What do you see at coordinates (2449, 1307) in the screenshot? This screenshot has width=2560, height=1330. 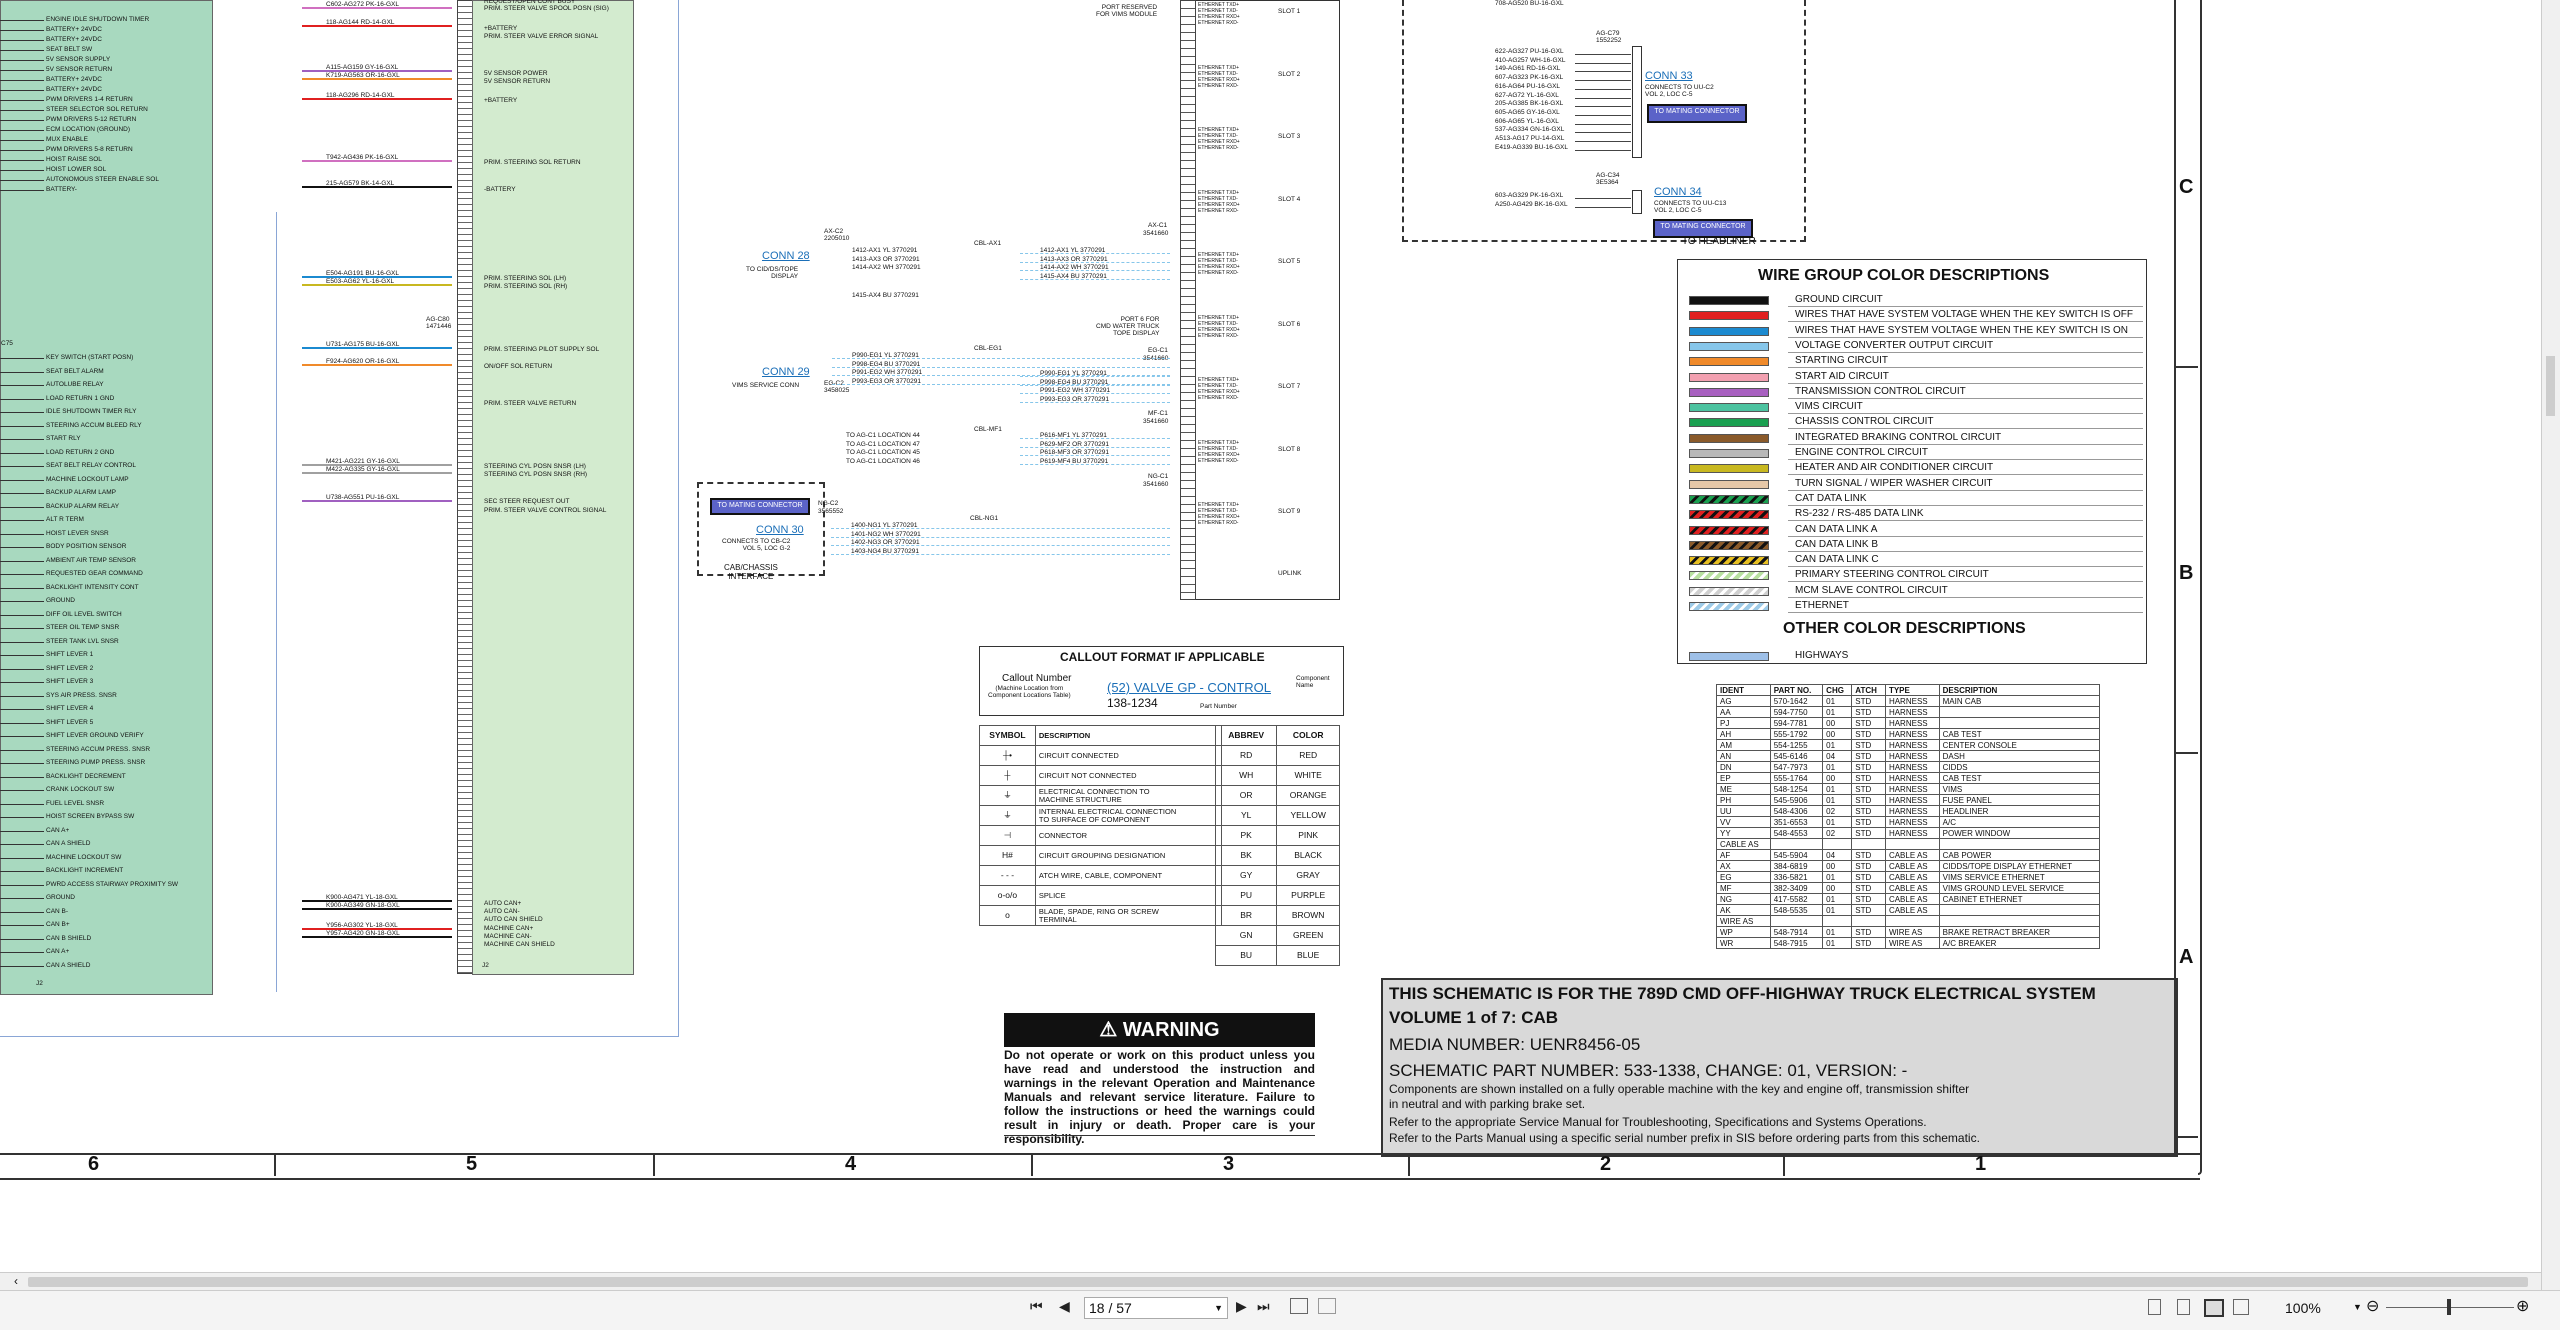 I see `zoom-slider-thumb` at bounding box center [2449, 1307].